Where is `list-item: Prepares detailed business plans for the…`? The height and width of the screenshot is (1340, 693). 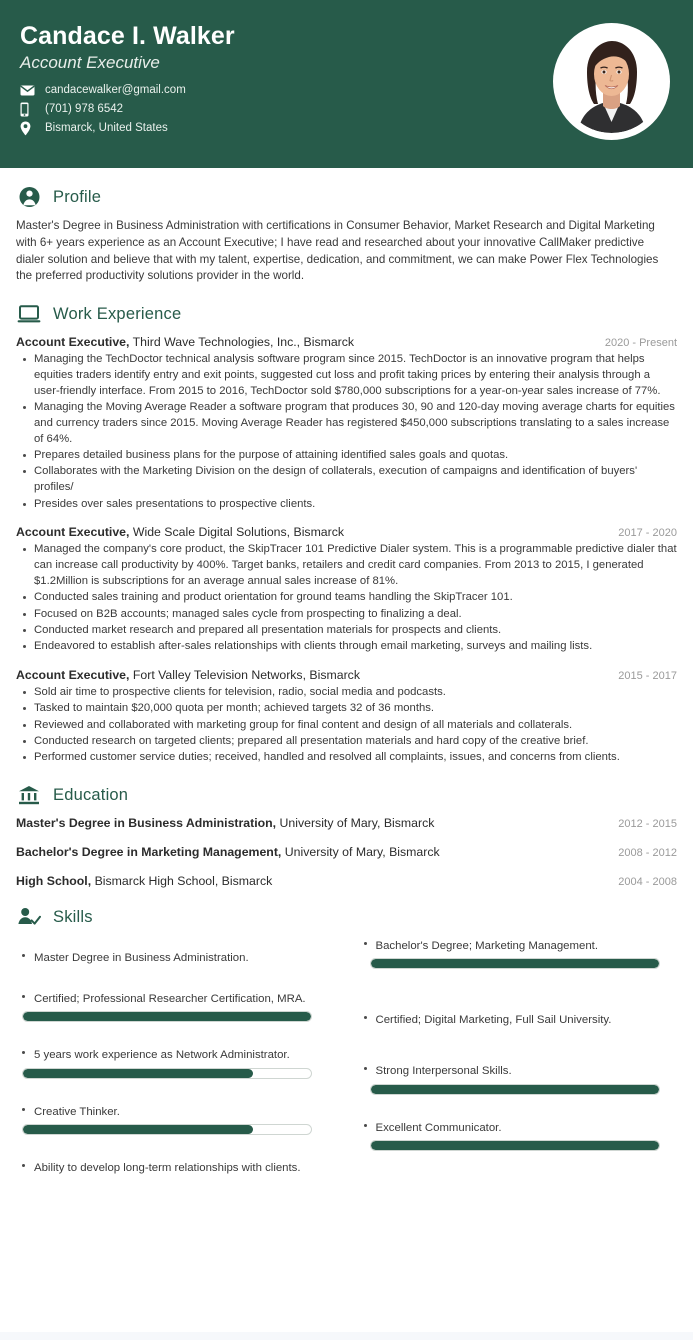 list-item: Prepares detailed business plans for the… is located at coordinates (346, 456).